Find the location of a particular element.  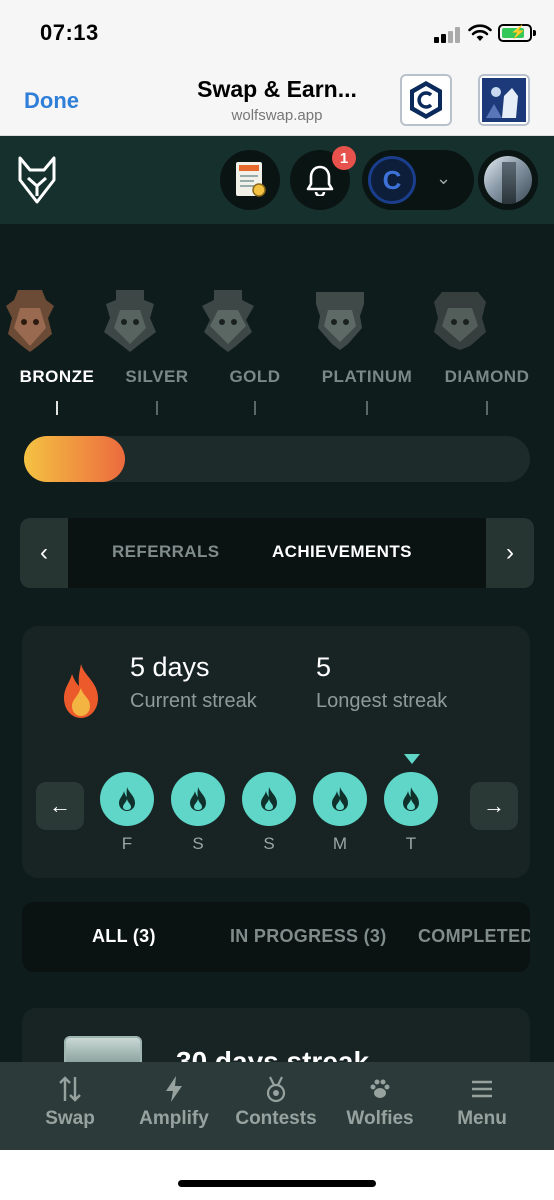

streak-badge-icon is located at coordinates (103, 1049).